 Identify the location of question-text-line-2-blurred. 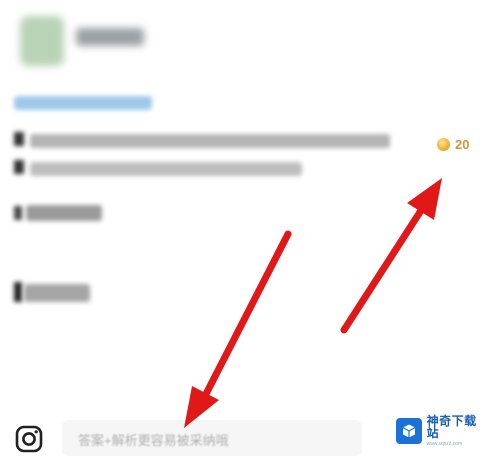
(166, 169).